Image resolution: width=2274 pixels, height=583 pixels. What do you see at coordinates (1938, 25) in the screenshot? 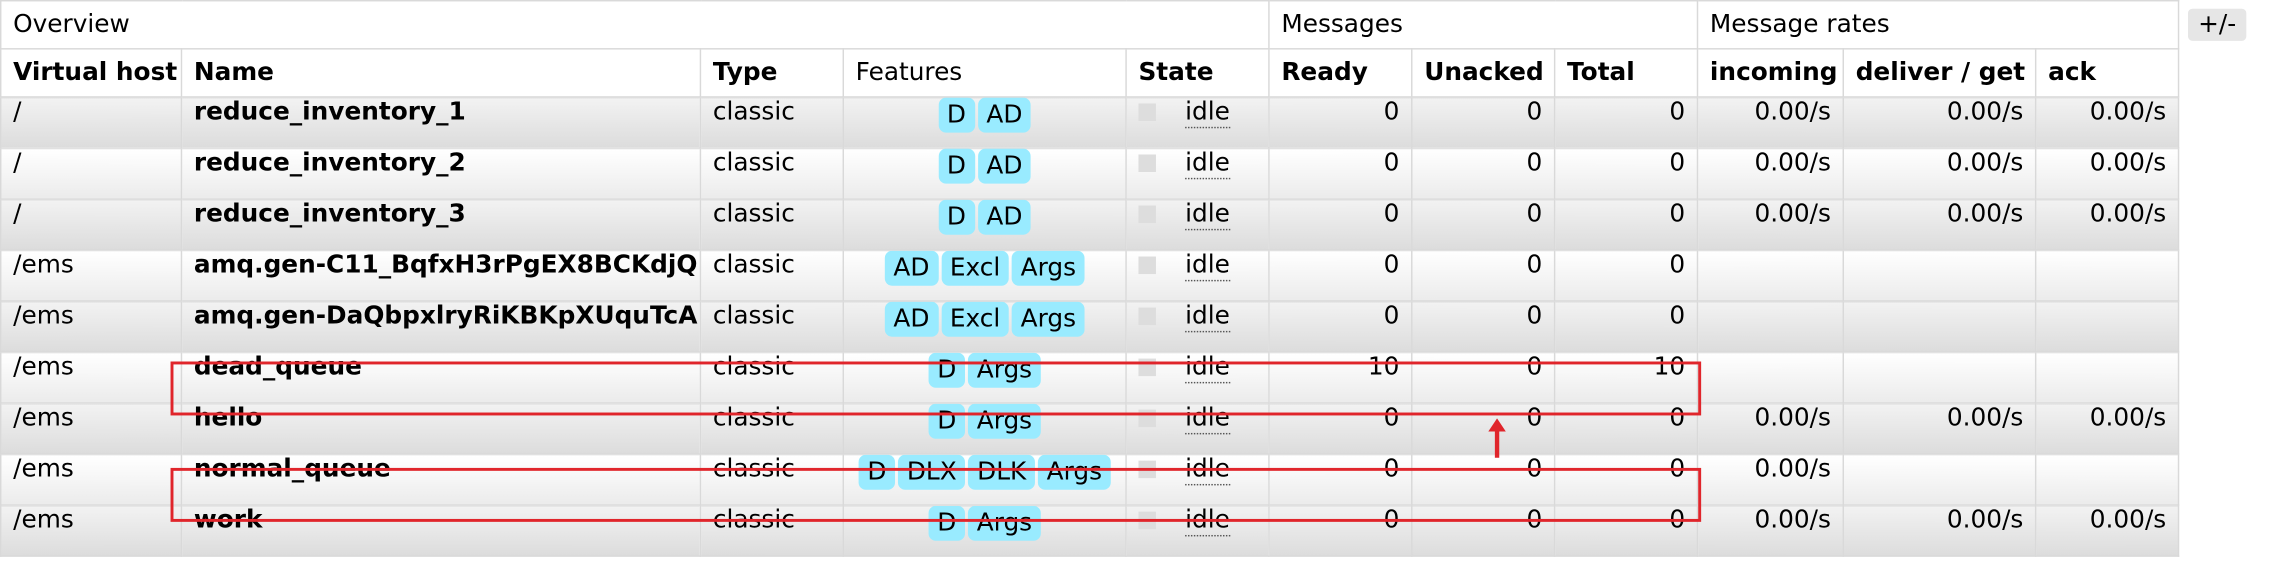
I see `group-header-message-rates: Message rates` at bounding box center [1938, 25].